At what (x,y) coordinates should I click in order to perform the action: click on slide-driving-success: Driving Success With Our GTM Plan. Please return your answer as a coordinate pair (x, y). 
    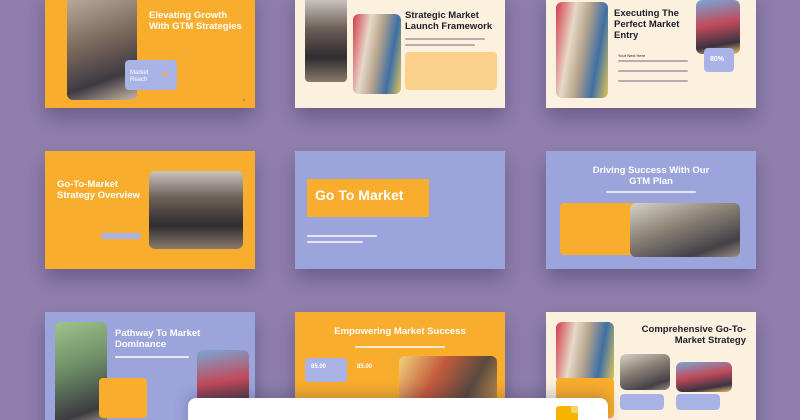
    Looking at the image, I should click on (651, 210).